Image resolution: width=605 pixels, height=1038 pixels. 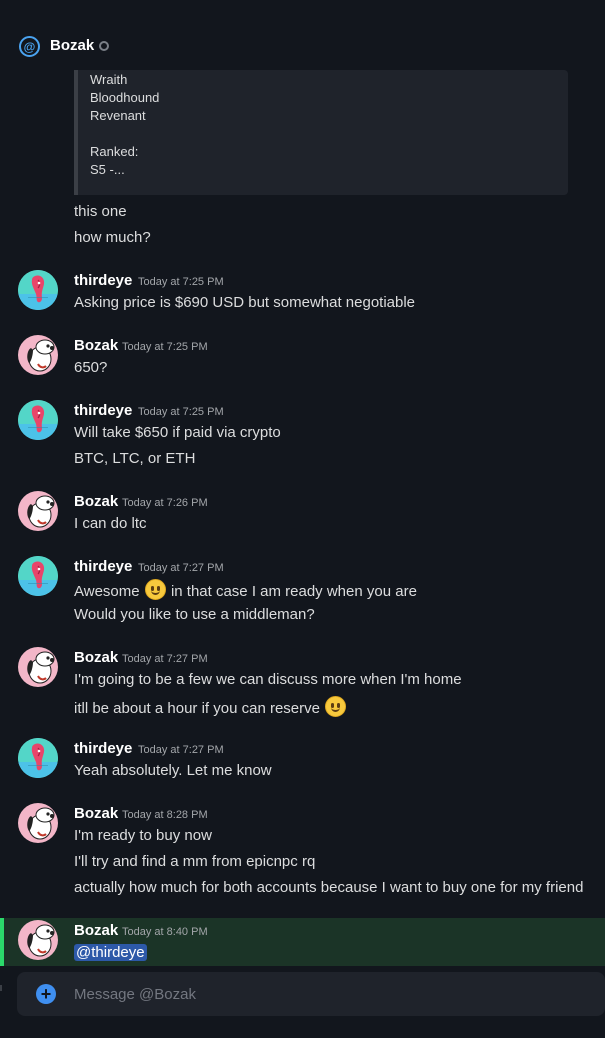 I want to click on message-timestamp: Today at 8:40 PM, so click(x=165, y=932).